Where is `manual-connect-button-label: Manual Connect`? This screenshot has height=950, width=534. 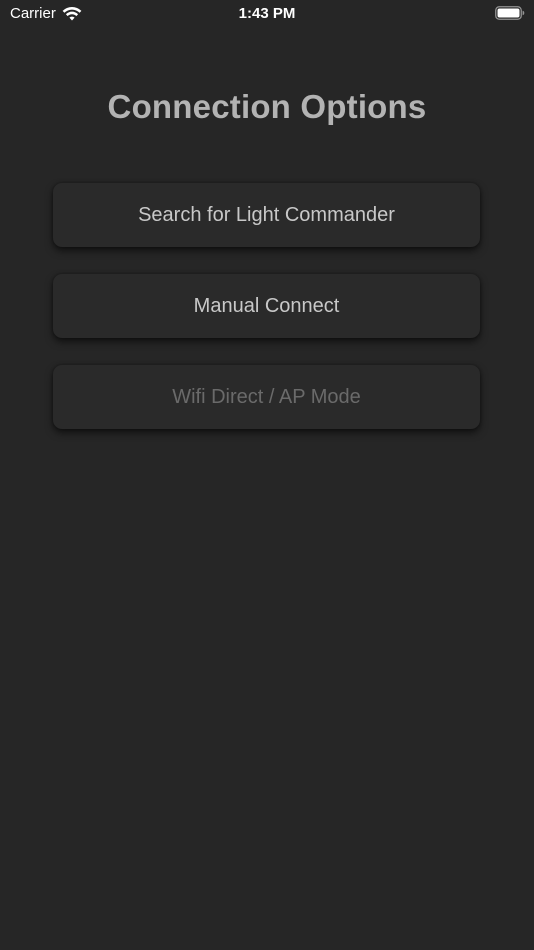 manual-connect-button-label: Manual Connect is located at coordinates (266, 305).